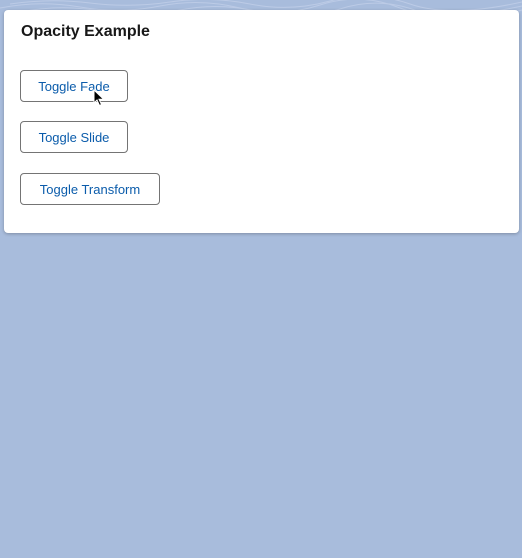 This screenshot has width=522, height=558. Describe the element at coordinates (74, 137) in the screenshot. I see `toggle-slide-button: Toggle Slide` at that location.